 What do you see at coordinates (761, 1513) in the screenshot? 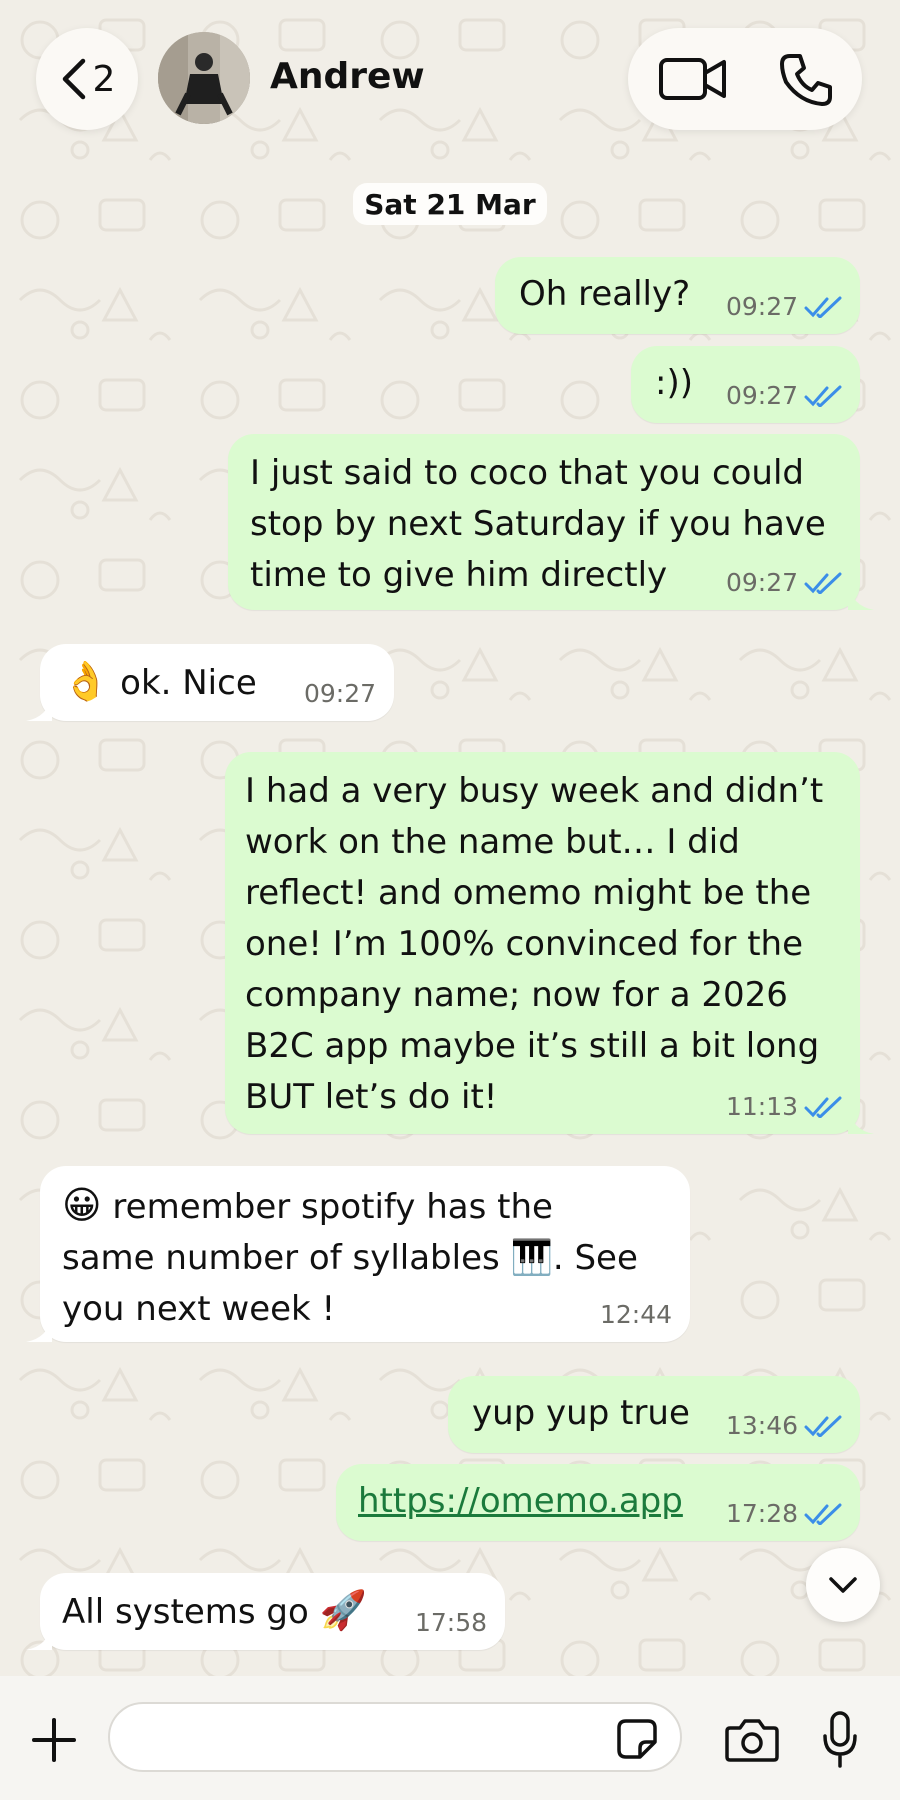
I see `message-time: 17:28` at bounding box center [761, 1513].